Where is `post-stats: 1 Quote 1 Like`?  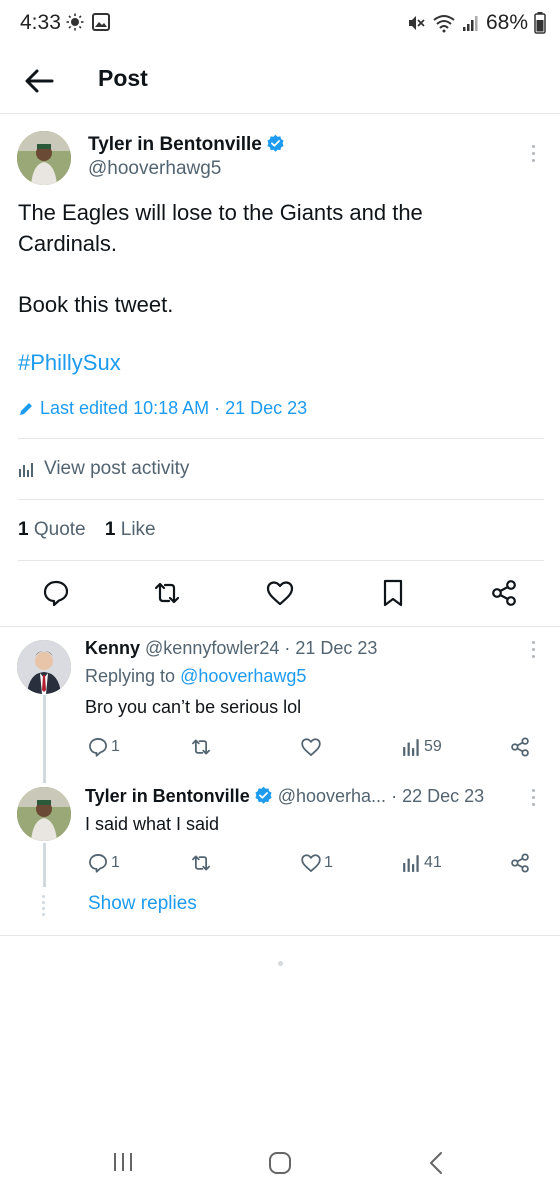 post-stats: 1 Quote 1 Like is located at coordinates (94, 530).